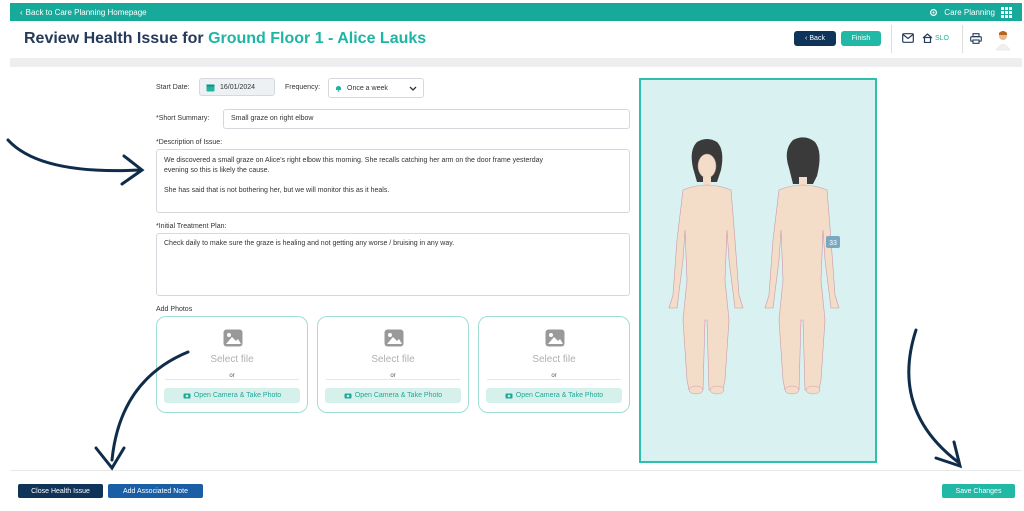 The image size is (1024, 511). Describe the element at coordinates (303, 87) in the screenshot. I see `frequency-label: Frequency:` at that location.